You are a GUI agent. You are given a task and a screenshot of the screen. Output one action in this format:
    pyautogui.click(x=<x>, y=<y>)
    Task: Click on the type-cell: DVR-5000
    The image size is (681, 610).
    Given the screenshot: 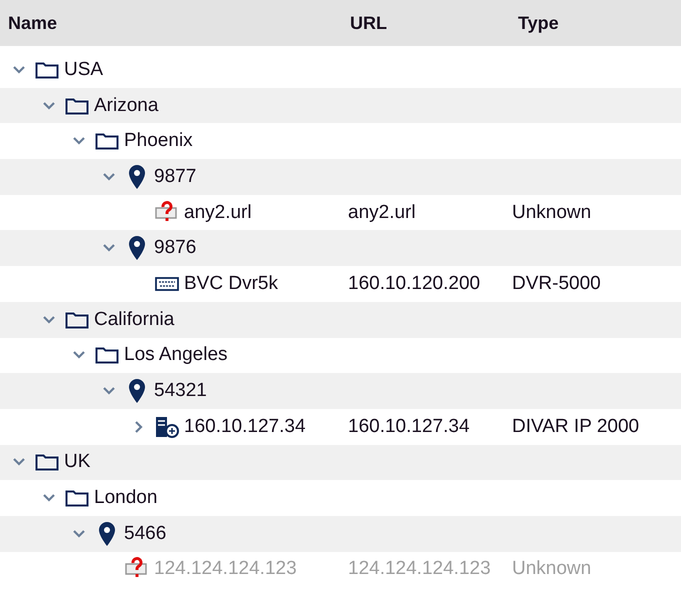 What is the action you would take?
    pyautogui.click(x=556, y=283)
    